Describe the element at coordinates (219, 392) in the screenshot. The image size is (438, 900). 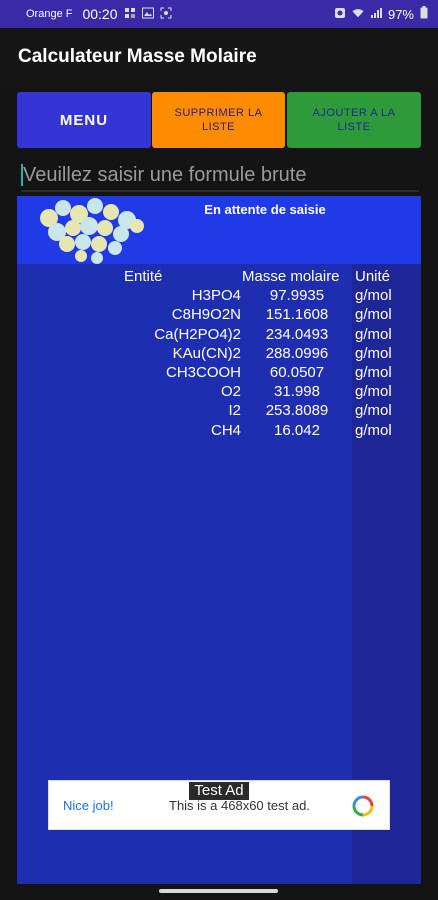
I see `table-row: O2 31.998 g/mol` at that location.